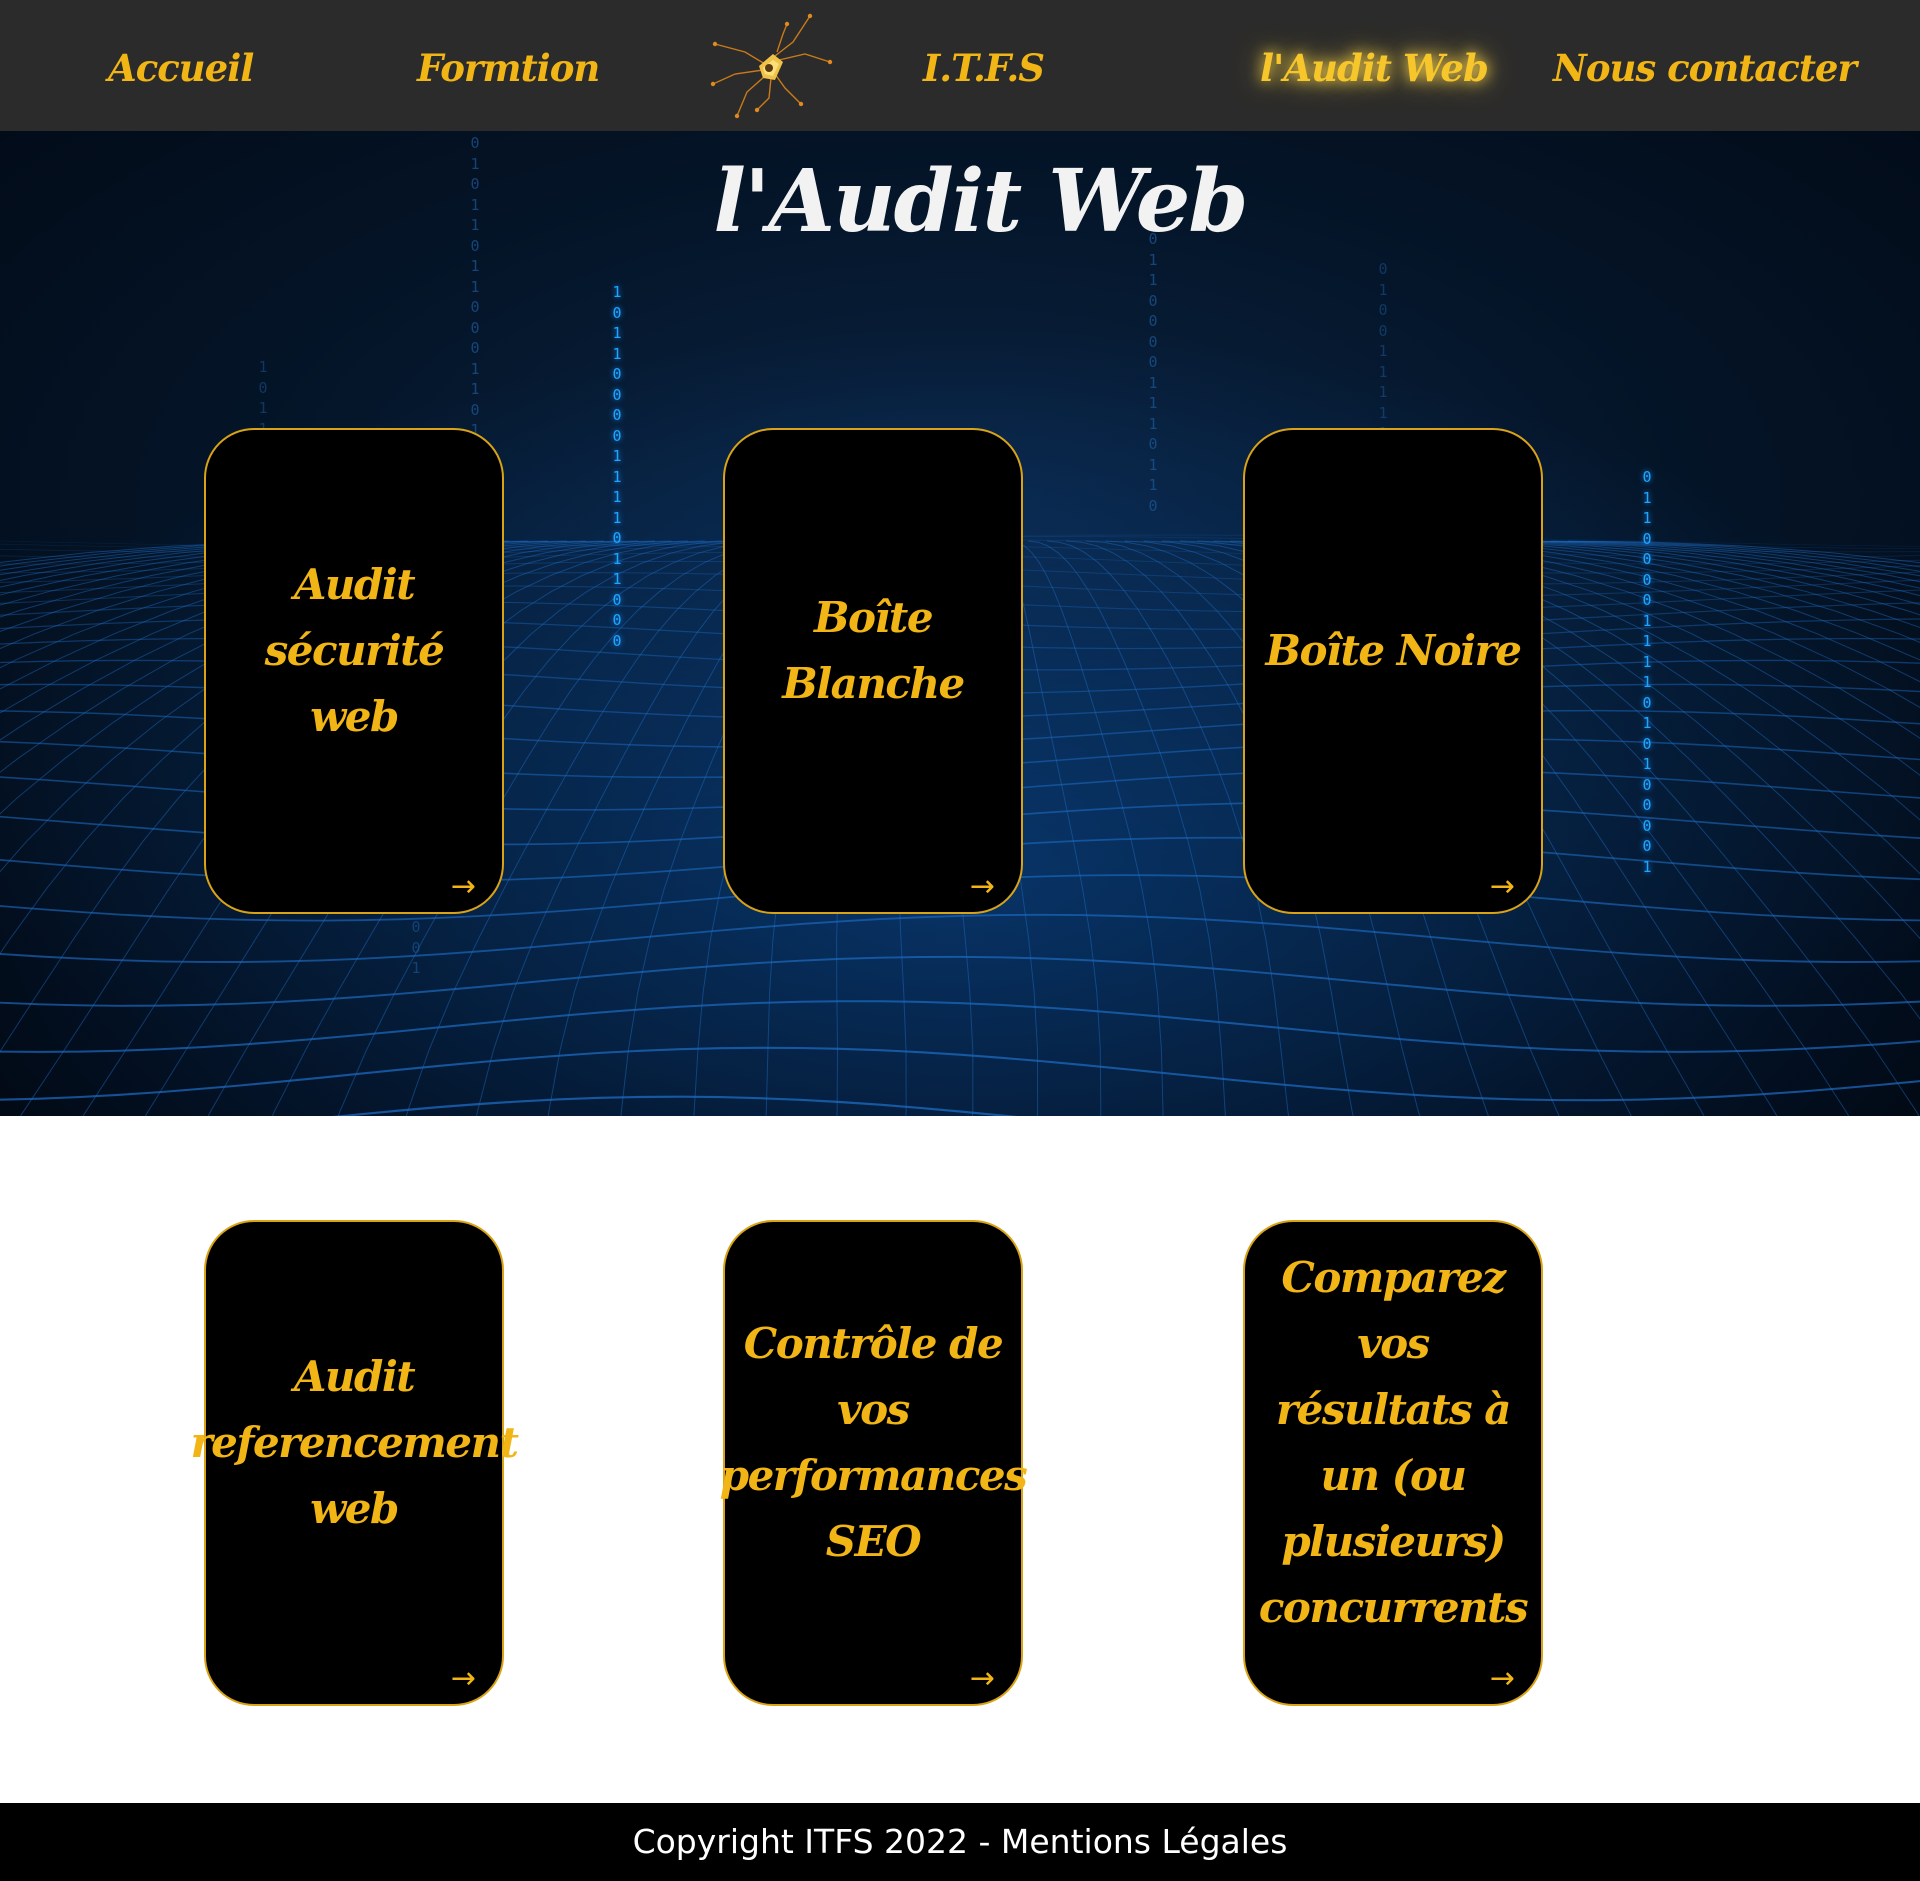 The width and height of the screenshot is (1920, 1881). What do you see at coordinates (770, 67) in the screenshot?
I see `spider-logo-icon` at bounding box center [770, 67].